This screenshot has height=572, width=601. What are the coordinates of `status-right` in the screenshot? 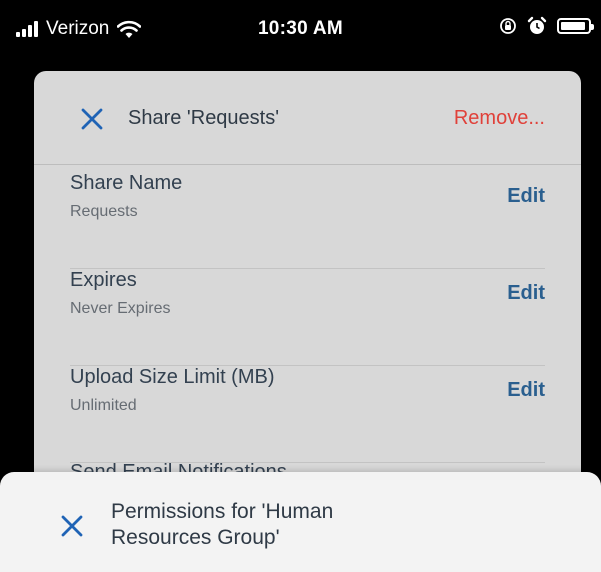 It's located at (546, 26).